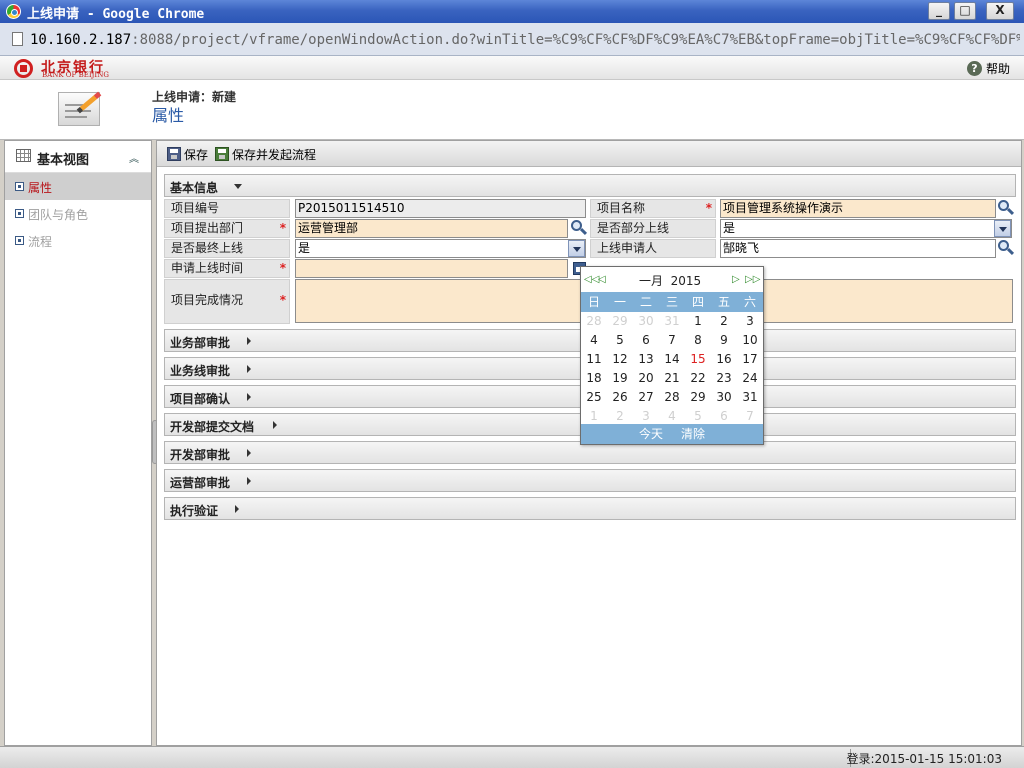 The height and width of the screenshot is (768, 1024). I want to click on calendar-day: 16, so click(724, 359).